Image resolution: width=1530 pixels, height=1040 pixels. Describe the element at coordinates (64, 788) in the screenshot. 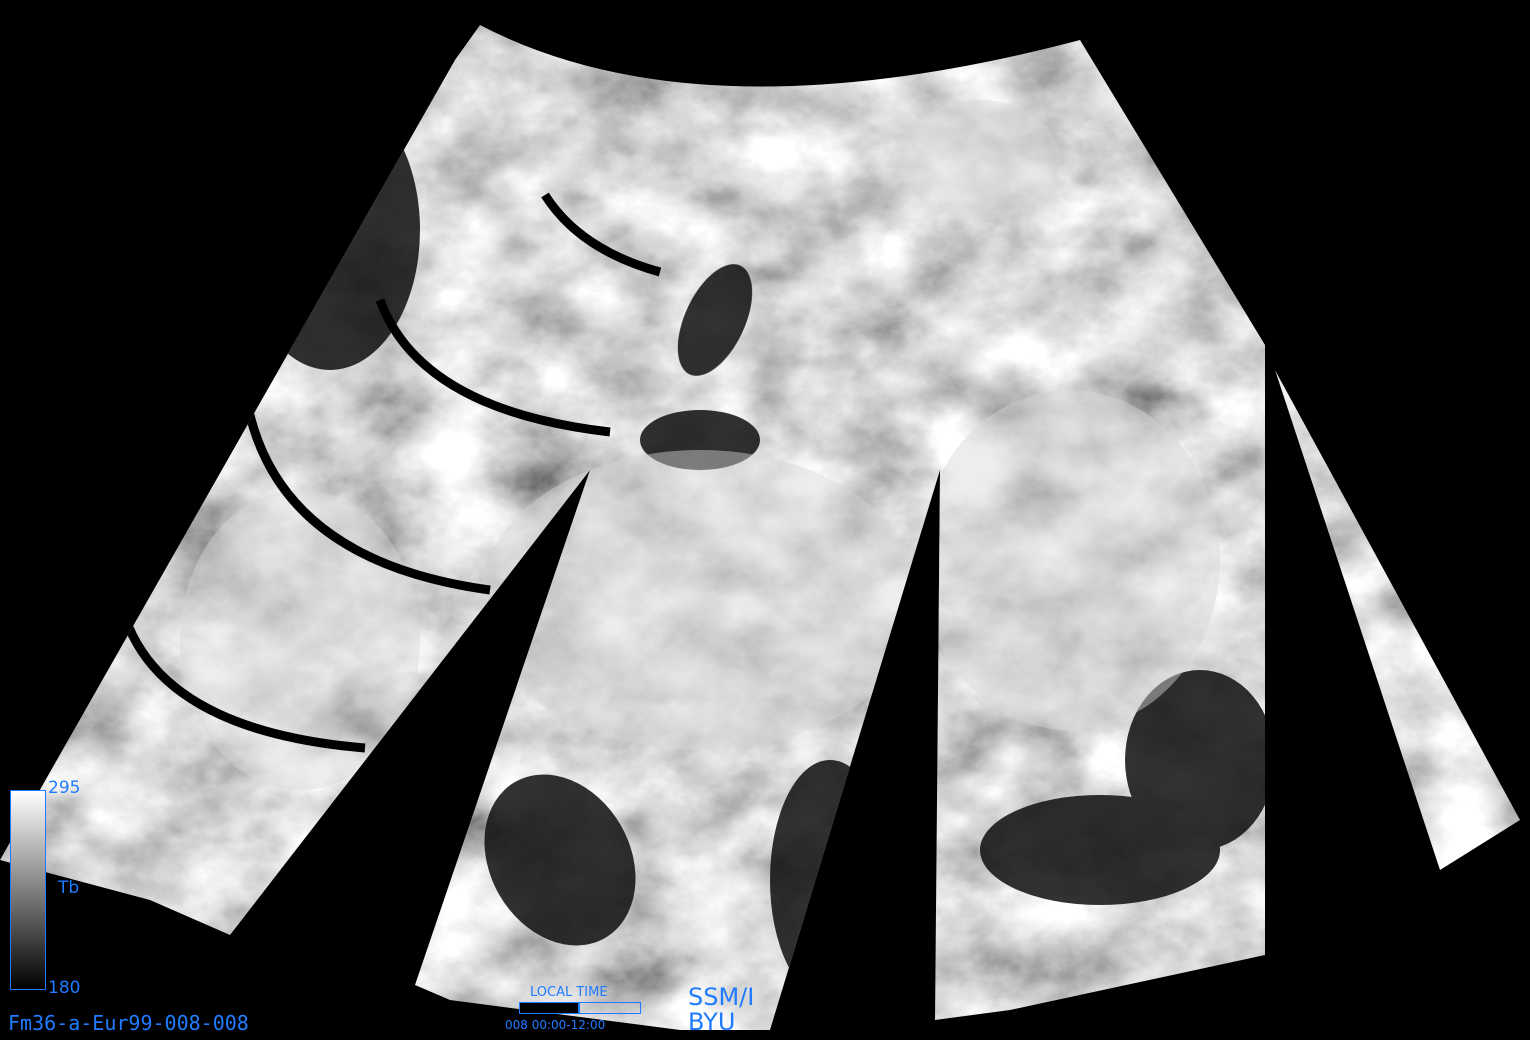

I see `colorbar-max-label: 295` at that location.